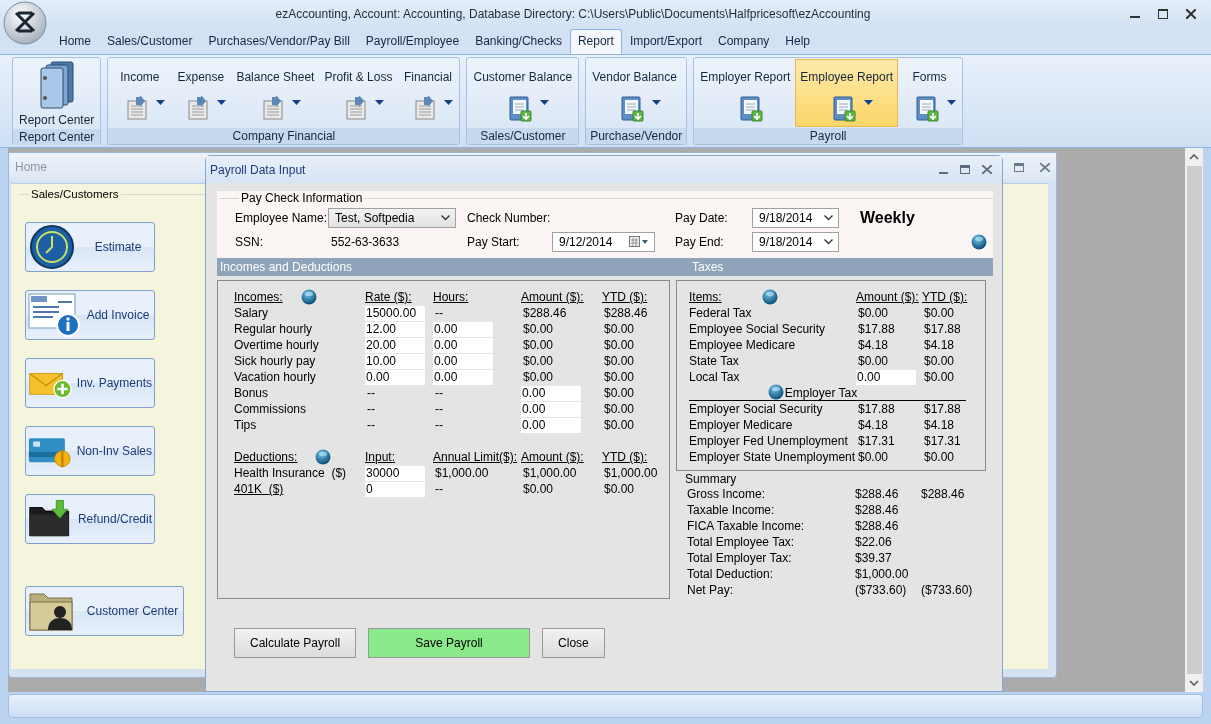 The image size is (1211, 724). What do you see at coordinates (275, 93) in the screenshot?
I see `ribbon-button: Balance Sheet` at bounding box center [275, 93].